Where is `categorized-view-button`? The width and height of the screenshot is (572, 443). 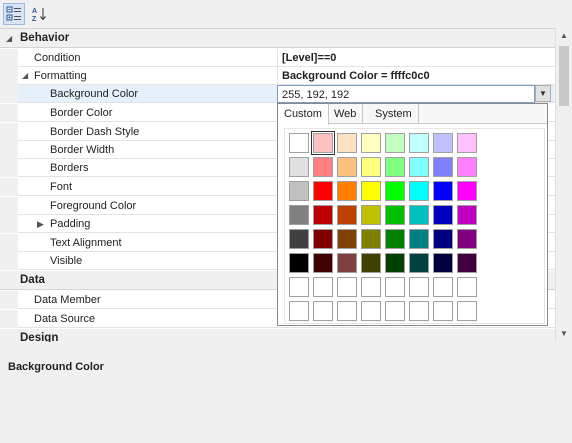
categorized-view-button is located at coordinates (14, 14).